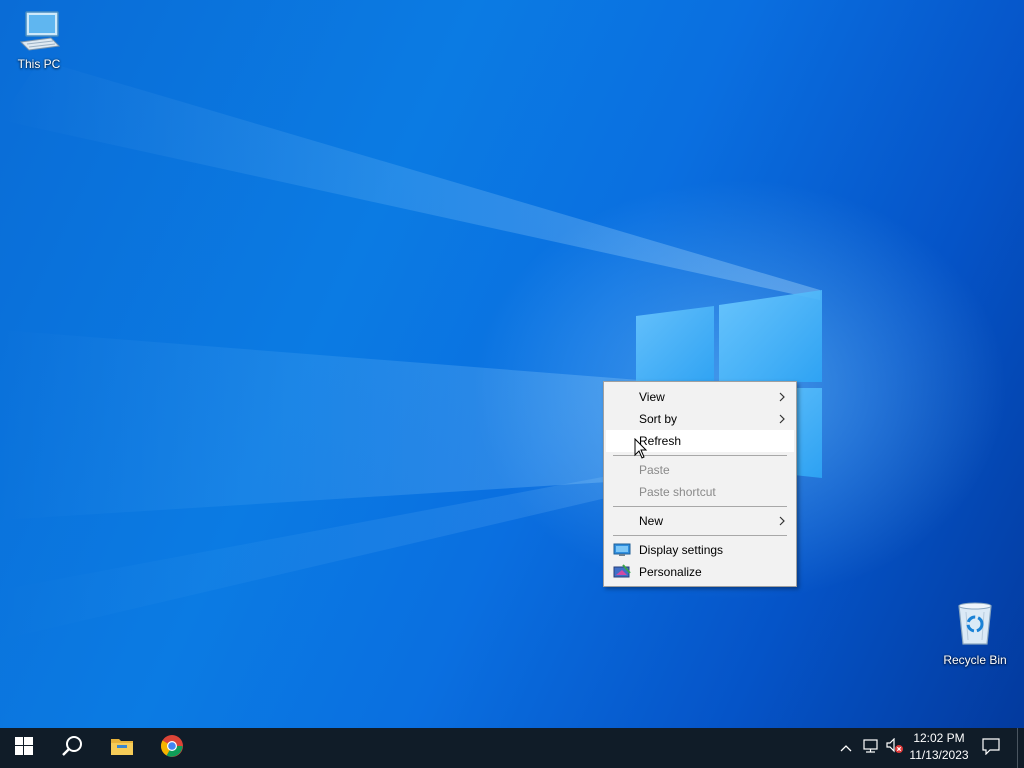 This screenshot has height=768, width=1024. What do you see at coordinates (622, 572) in the screenshot?
I see `personalize-icon` at bounding box center [622, 572].